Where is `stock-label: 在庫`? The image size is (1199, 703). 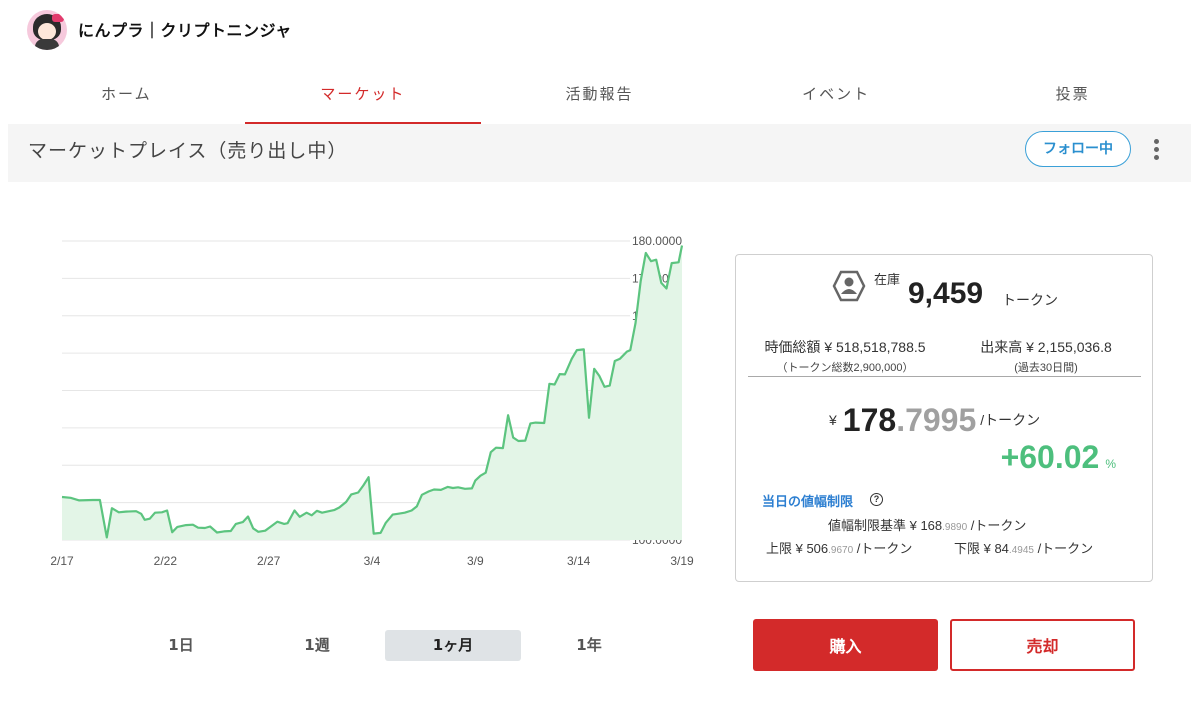 stock-label: 在庫 is located at coordinates (887, 280).